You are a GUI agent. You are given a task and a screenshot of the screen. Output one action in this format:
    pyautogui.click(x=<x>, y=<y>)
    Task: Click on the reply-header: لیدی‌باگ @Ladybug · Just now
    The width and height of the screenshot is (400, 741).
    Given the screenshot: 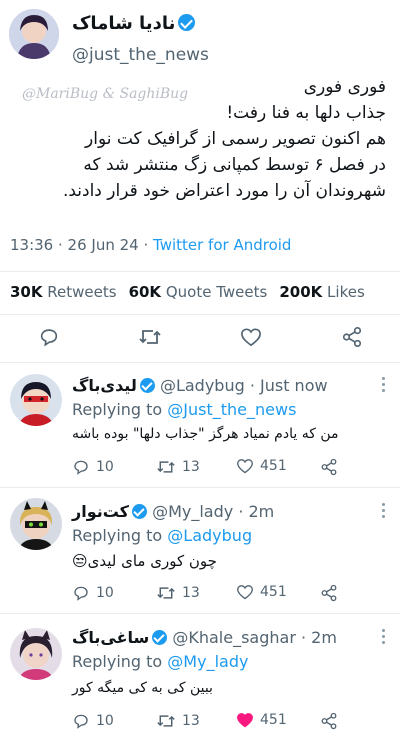 What is the action you would take?
    pyautogui.click(x=200, y=385)
    